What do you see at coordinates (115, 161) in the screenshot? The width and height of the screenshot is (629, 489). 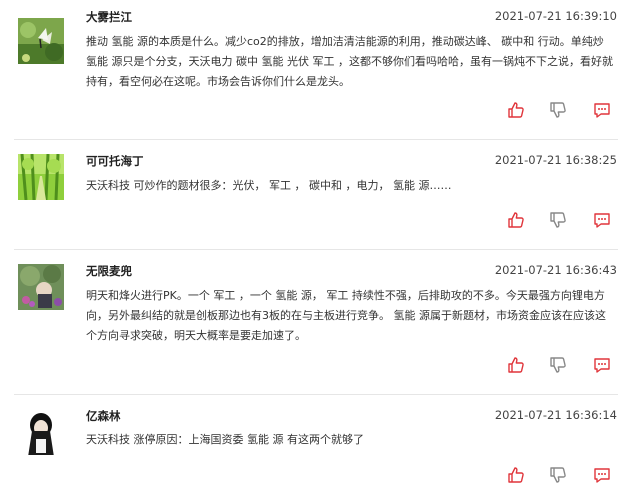 I see `username: 可可托海丁` at bounding box center [115, 161].